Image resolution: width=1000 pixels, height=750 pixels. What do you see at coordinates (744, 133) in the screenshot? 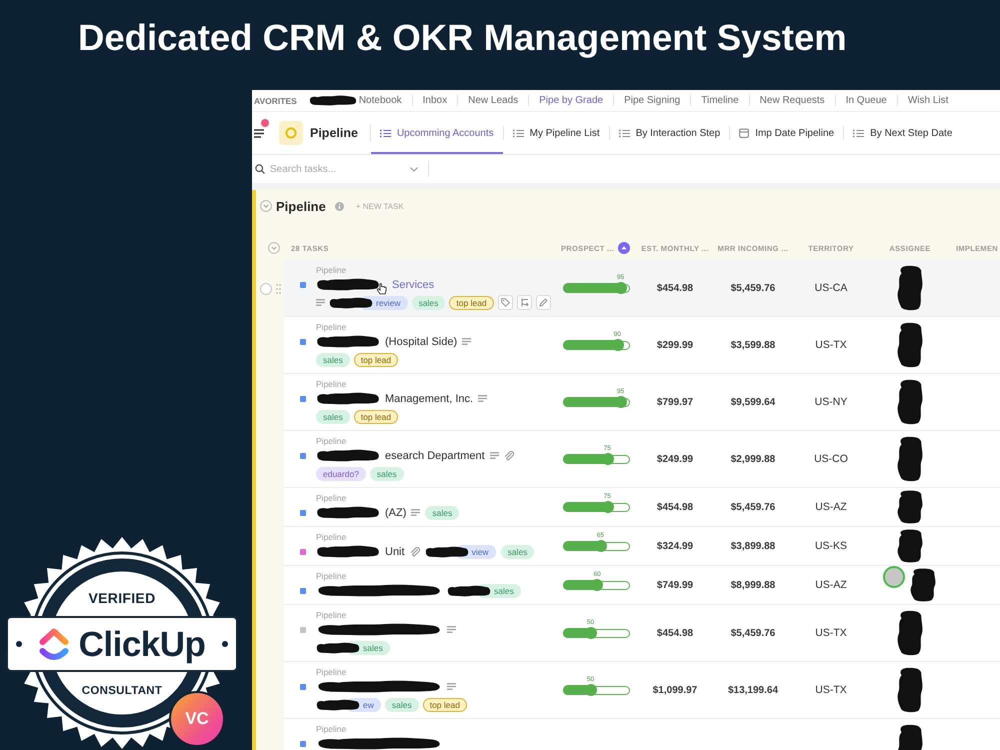
I see `calendar-icon` at bounding box center [744, 133].